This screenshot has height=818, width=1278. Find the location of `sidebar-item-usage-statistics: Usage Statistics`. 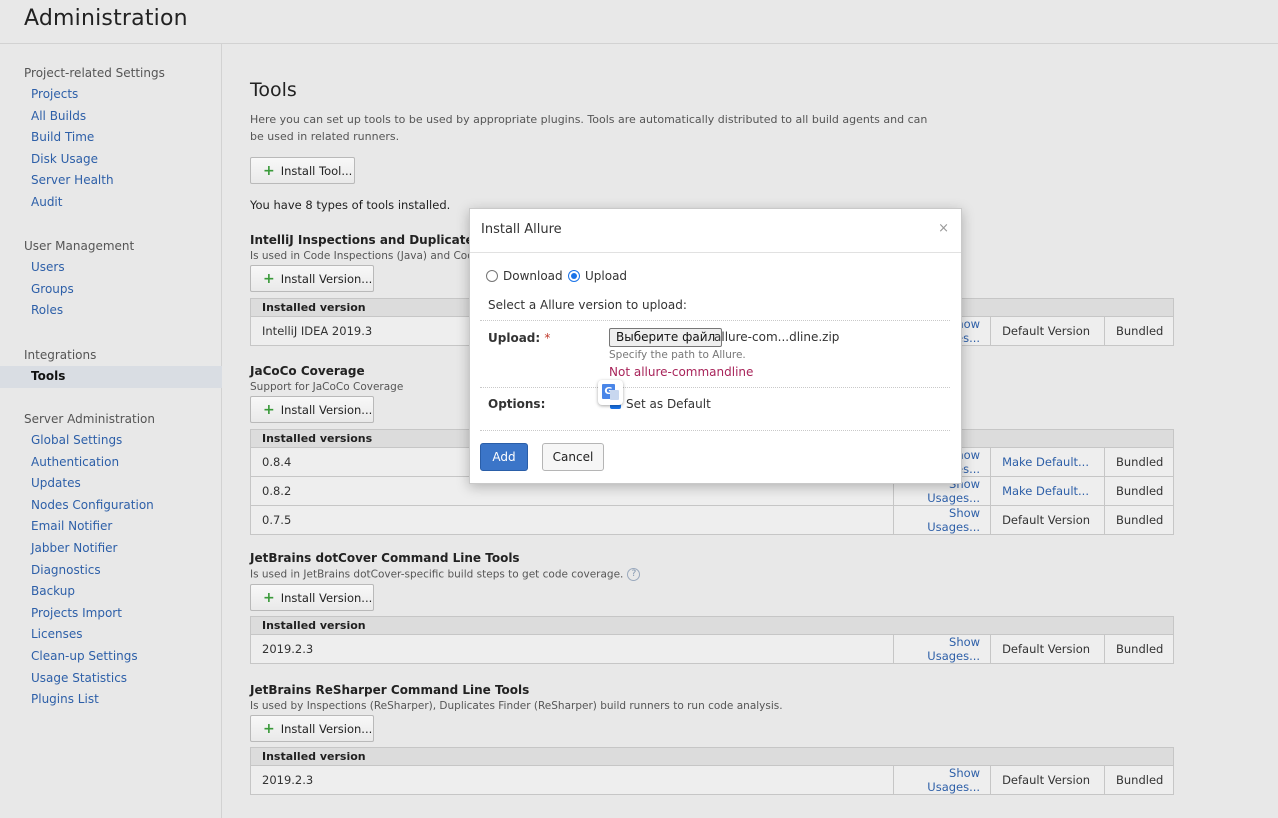

sidebar-item-usage-statistics: Usage Statistics is located at coordinates (111, 679).